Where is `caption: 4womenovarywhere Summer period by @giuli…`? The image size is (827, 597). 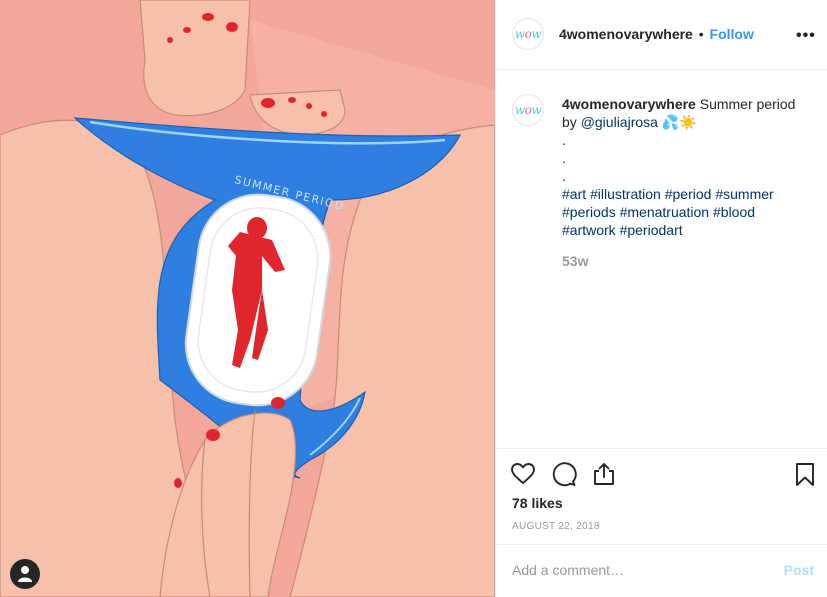
caption: 4womenovarywhere Summer period by @giuli… is located at coordinates (692, 167).